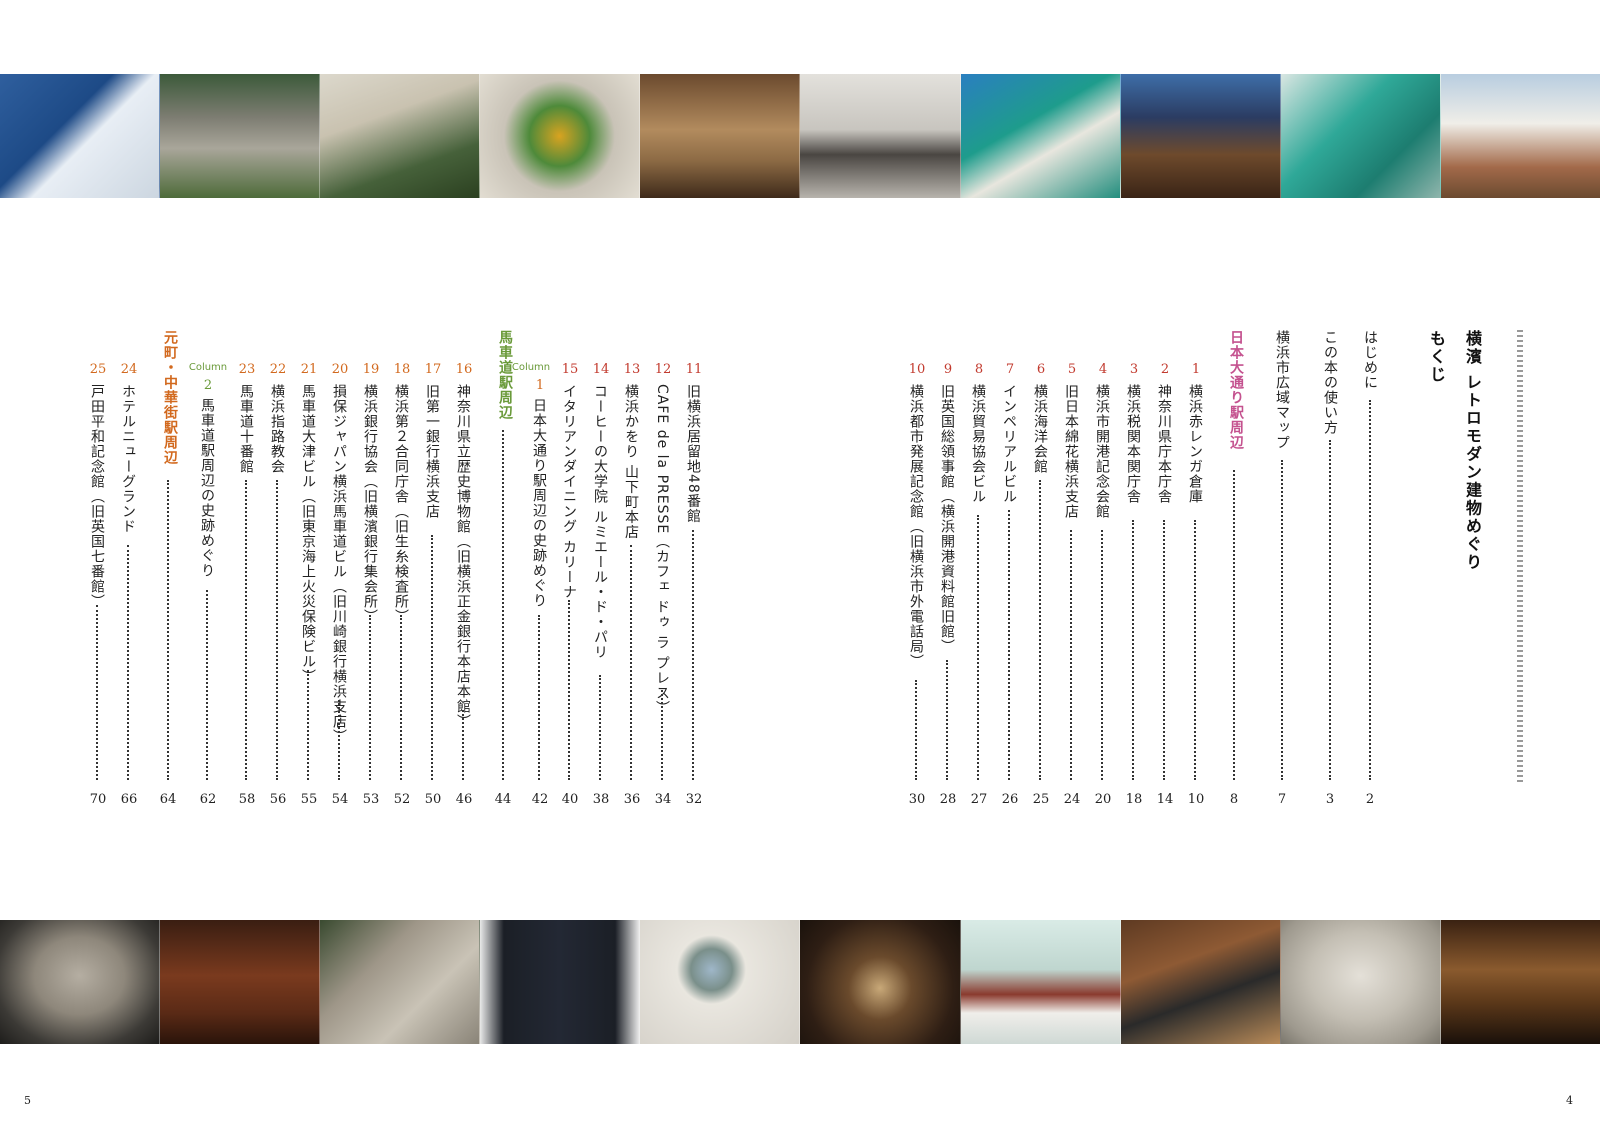 This screenshot has height=1136, width=1600. What do you see at coordinates (1520, 136) in the screenshot?
I see `photo-white-villa` at bounding box center [1520, 136].